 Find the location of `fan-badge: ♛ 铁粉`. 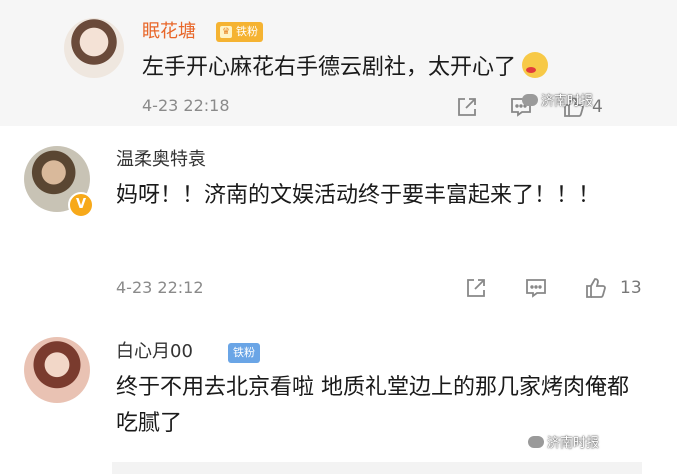

fan-badge: ♛ 铁粉 is located at coordinates (239, 32).